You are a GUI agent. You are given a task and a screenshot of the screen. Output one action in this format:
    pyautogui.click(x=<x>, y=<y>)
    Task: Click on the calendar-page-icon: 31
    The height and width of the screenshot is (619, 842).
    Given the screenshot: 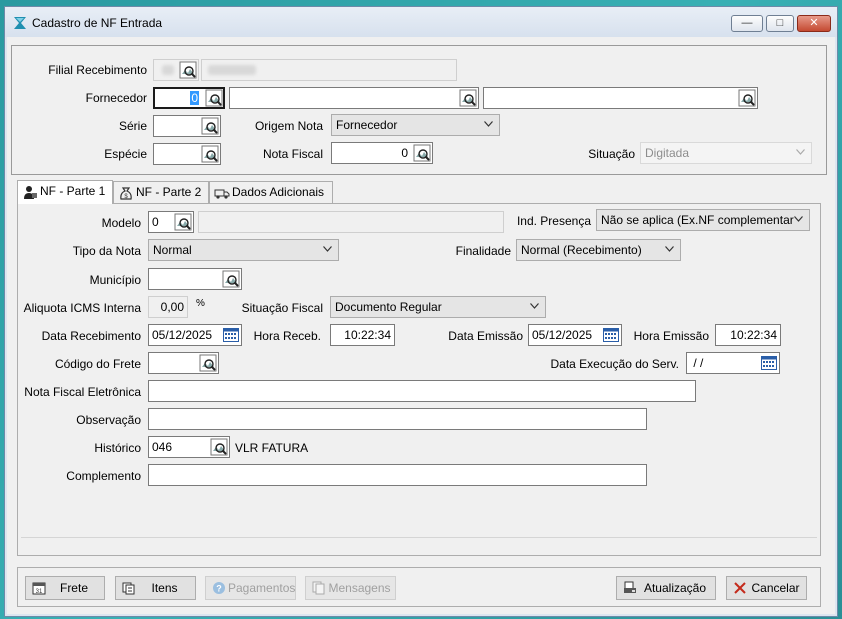 What is the action you would take?
    pyautogui.click(x=39, y=588)
    